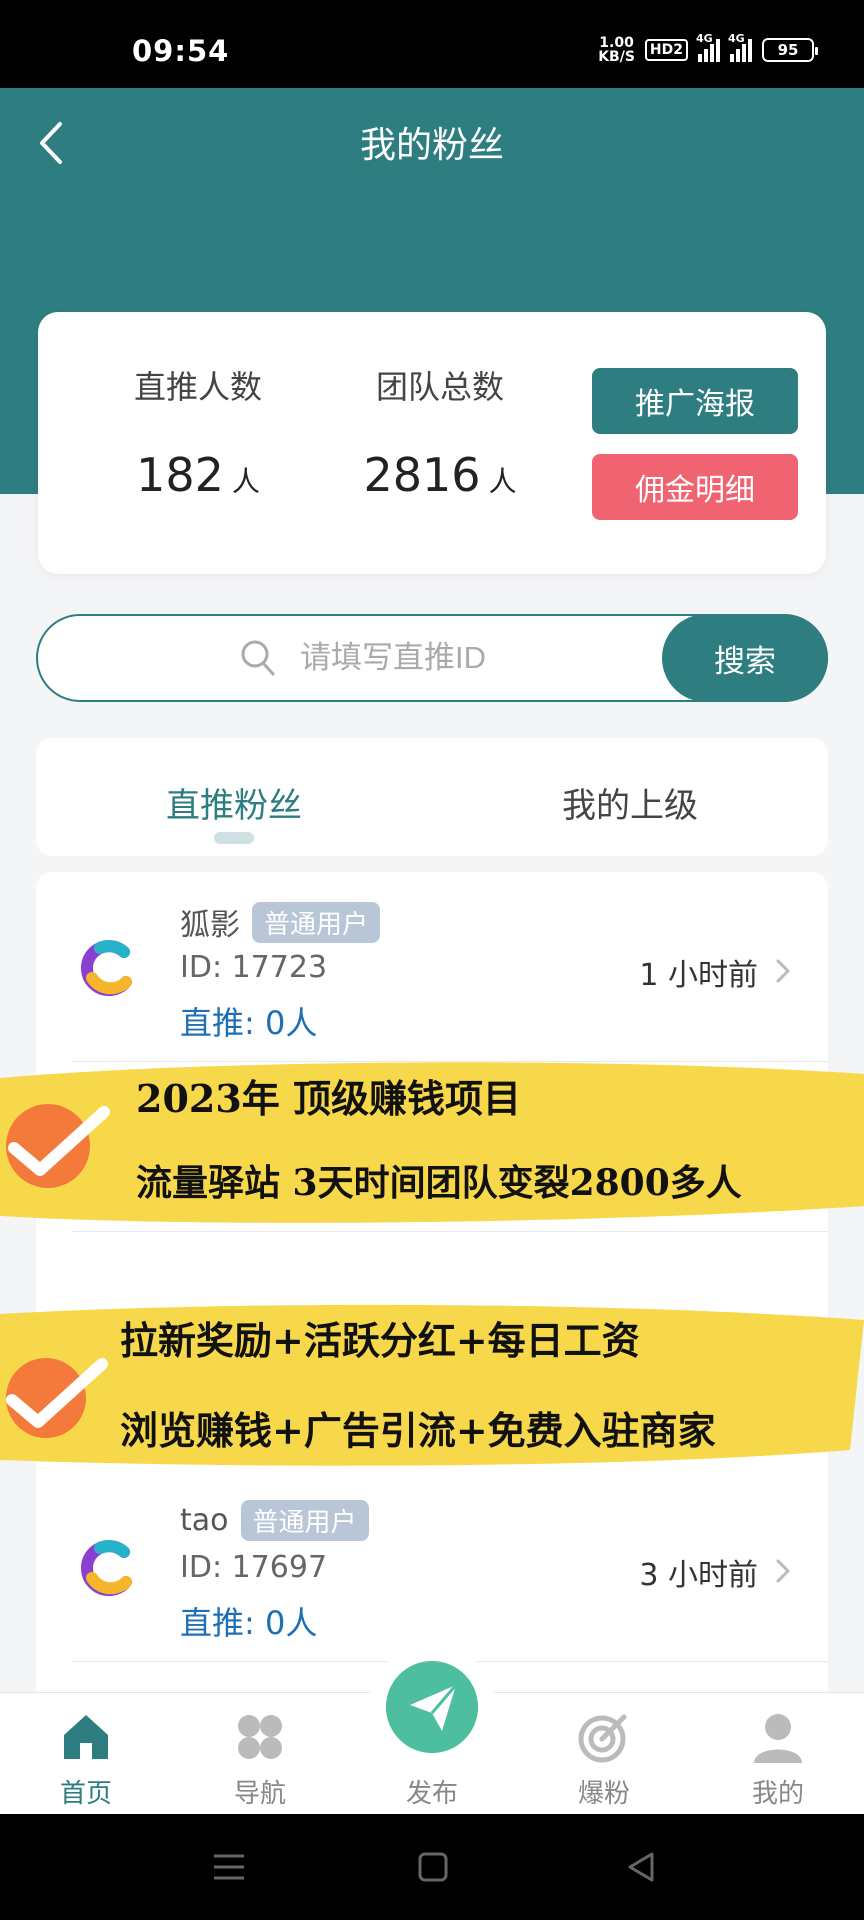 This screenshot has height=1920, width=864. I want to click on search-bar: 搜索, so click(432, 658).